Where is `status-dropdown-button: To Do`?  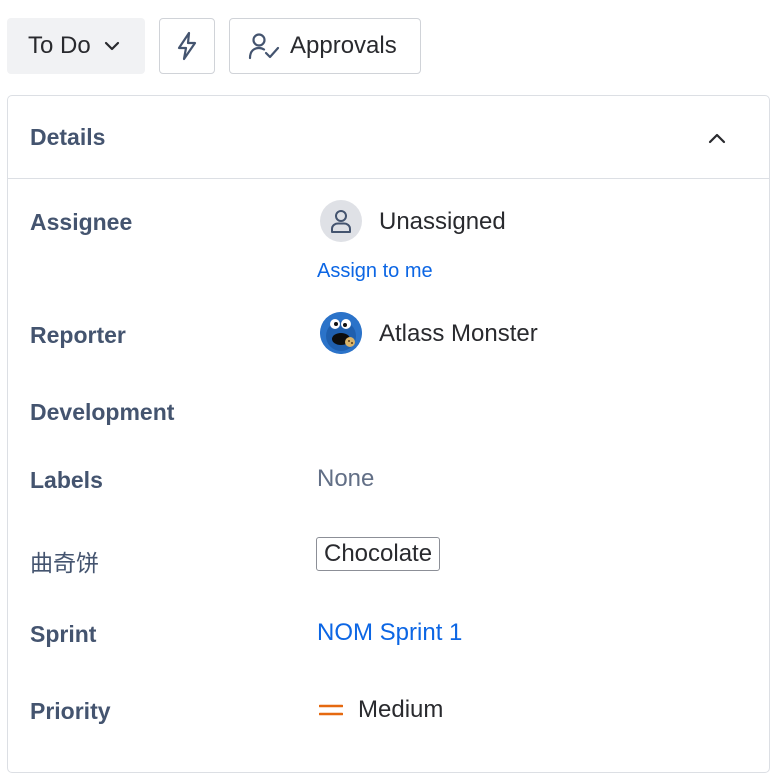
status-dropdown-button: To Do is located at coordinates (76, 46).